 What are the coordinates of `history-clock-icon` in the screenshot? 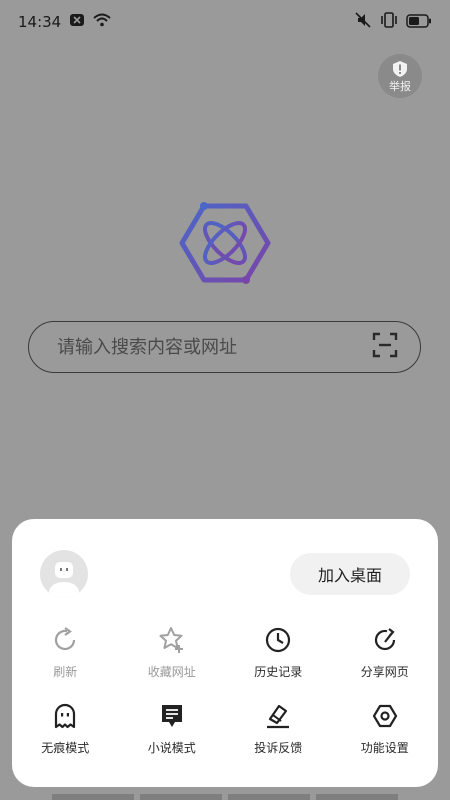 It's located at (278, 640).